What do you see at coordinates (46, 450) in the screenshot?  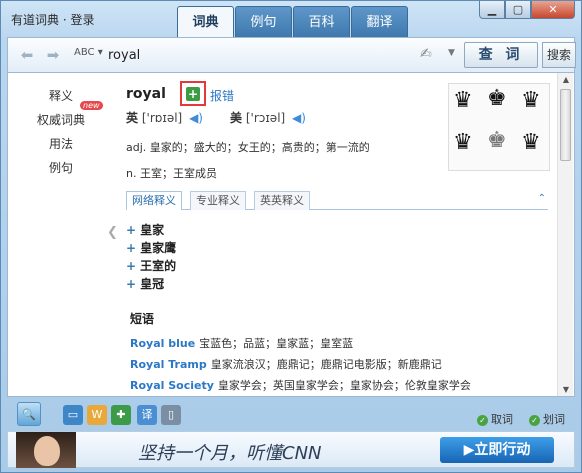 I see `ad-photo` at bounding box center [46, 450].